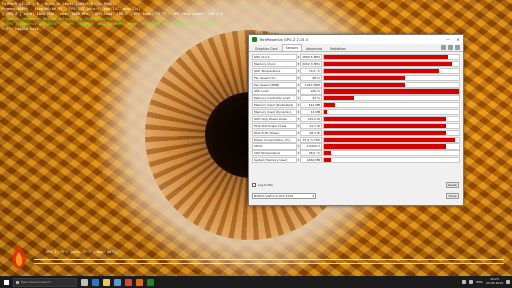  What do you see at coordinates (82, 252) in the screenshot?
I see `osd-temp-label: GPU 1: 79°C (min: 37°C - max: 80°C)` at bounding box center [82, 252].